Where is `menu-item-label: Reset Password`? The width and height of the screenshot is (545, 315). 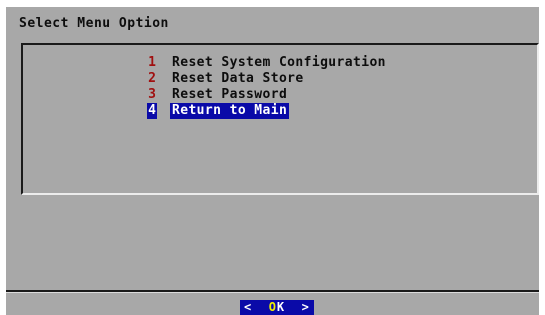
menu-item-label: Reset Password is located at coordinates (230, 94).